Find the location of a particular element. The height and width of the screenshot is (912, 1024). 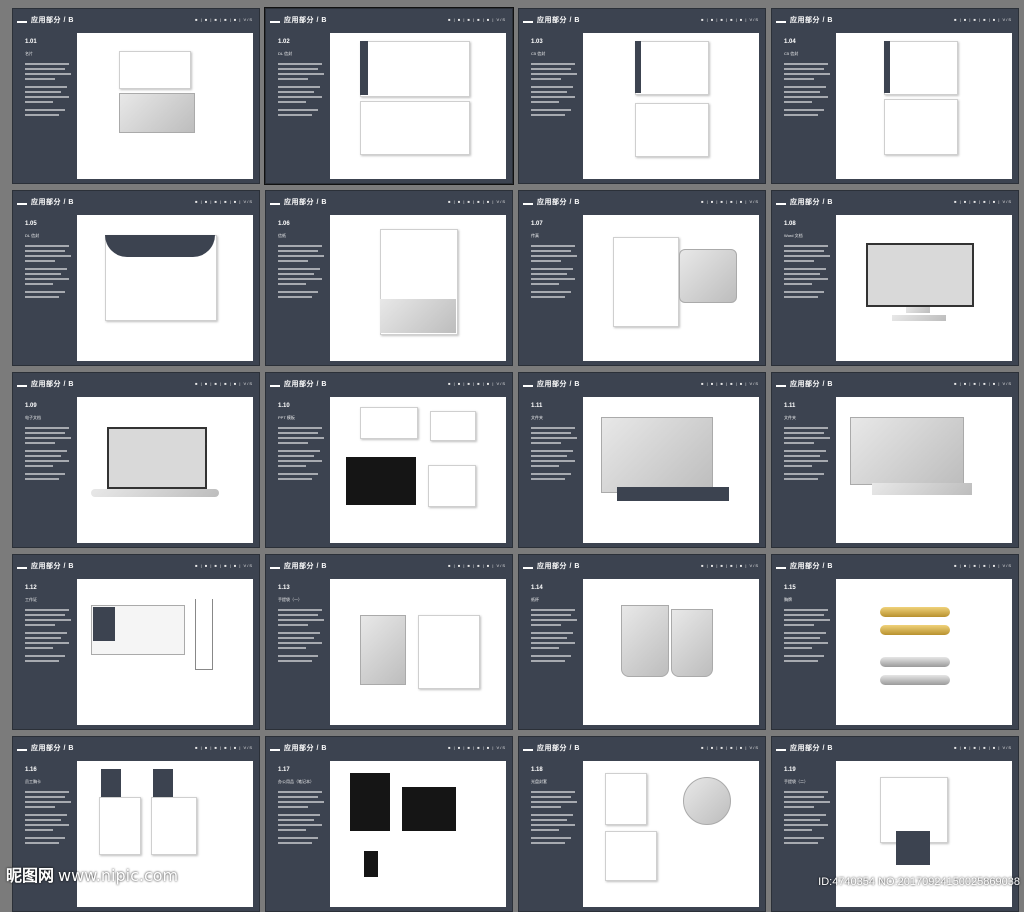

page-thumbnail: 应用部分 / B ■ | ■ | ■ | ■ | ■ | V/S 1.01 名片 is located at coordinates (136, 96).